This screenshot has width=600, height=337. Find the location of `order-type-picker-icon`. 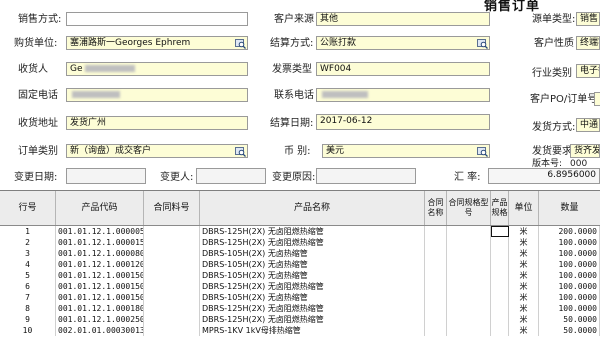

order-type-picker-icon is located at coordinates (240, 151).